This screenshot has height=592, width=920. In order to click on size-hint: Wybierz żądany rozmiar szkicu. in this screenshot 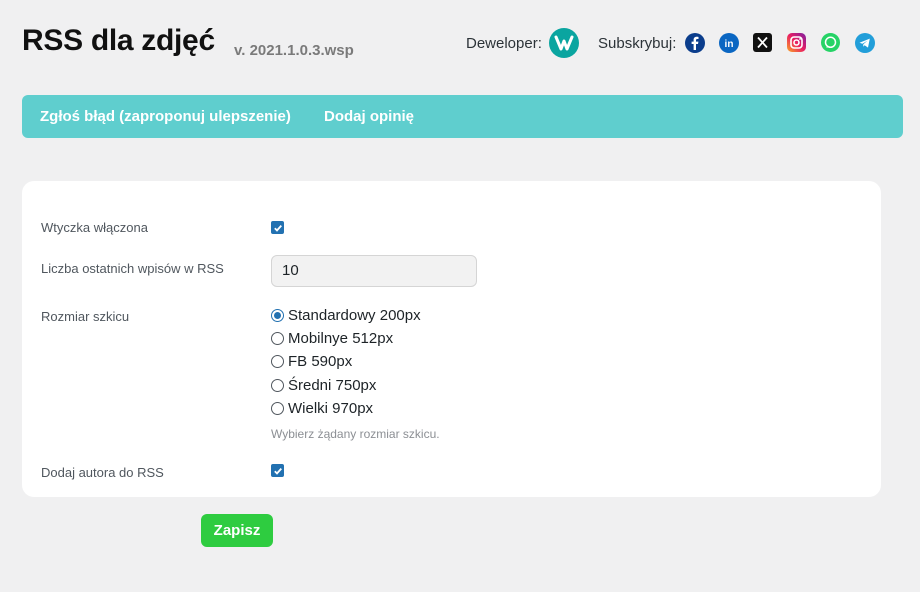, I will do `click(355, 434)`.